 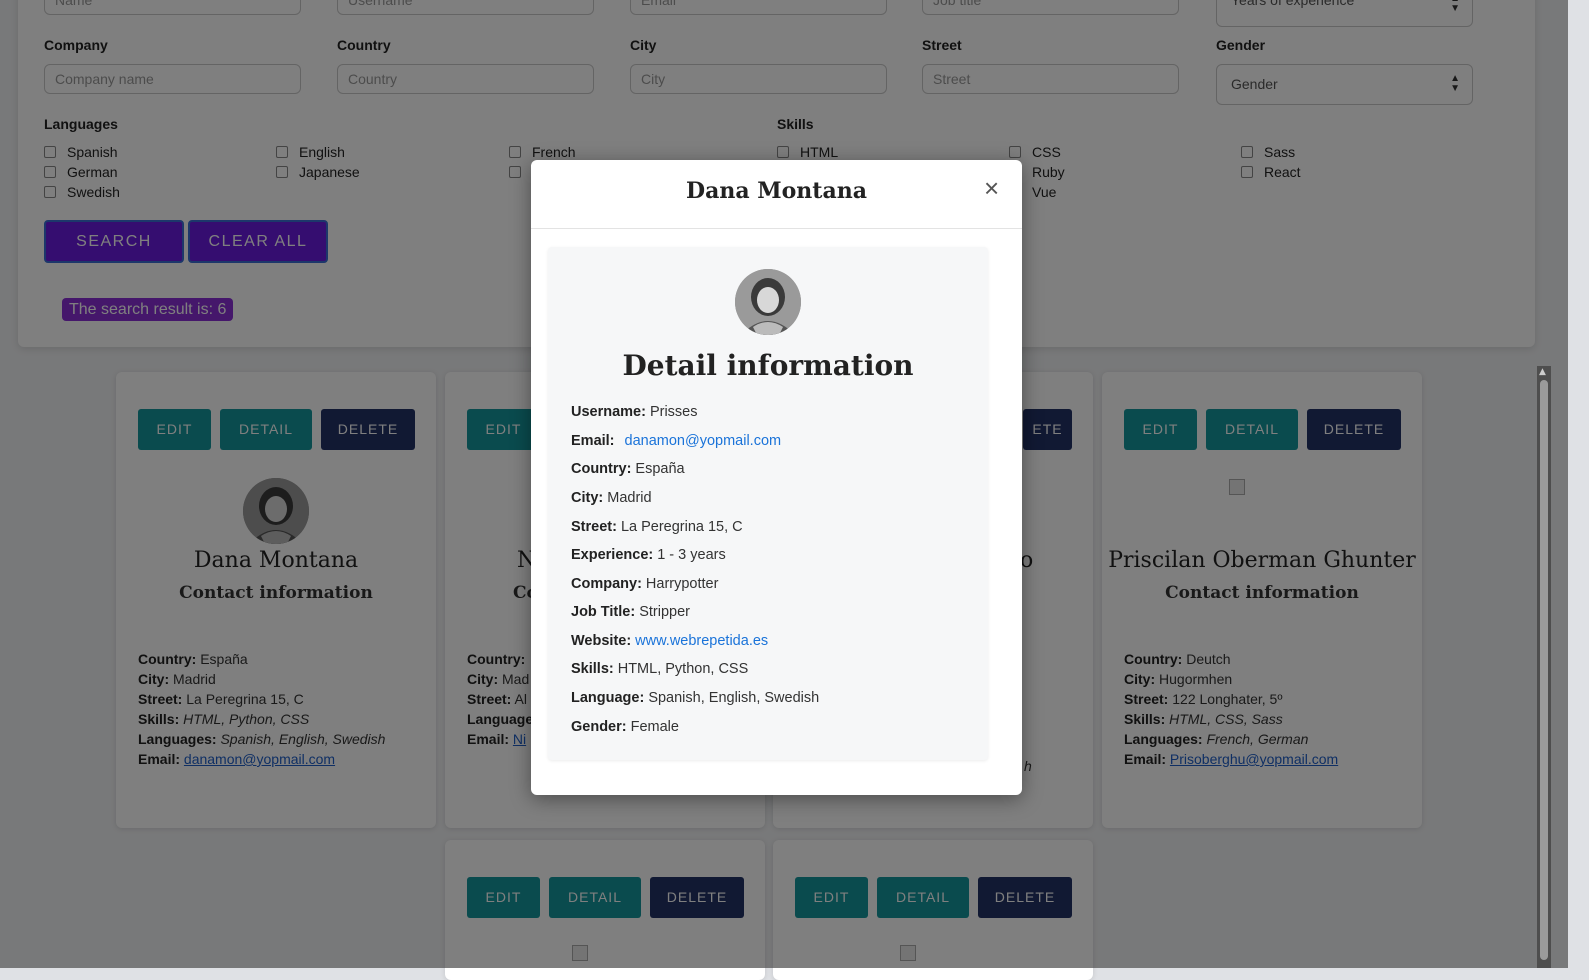 I want to click on detail-heading: Detail information, so click(x=768, y=365).